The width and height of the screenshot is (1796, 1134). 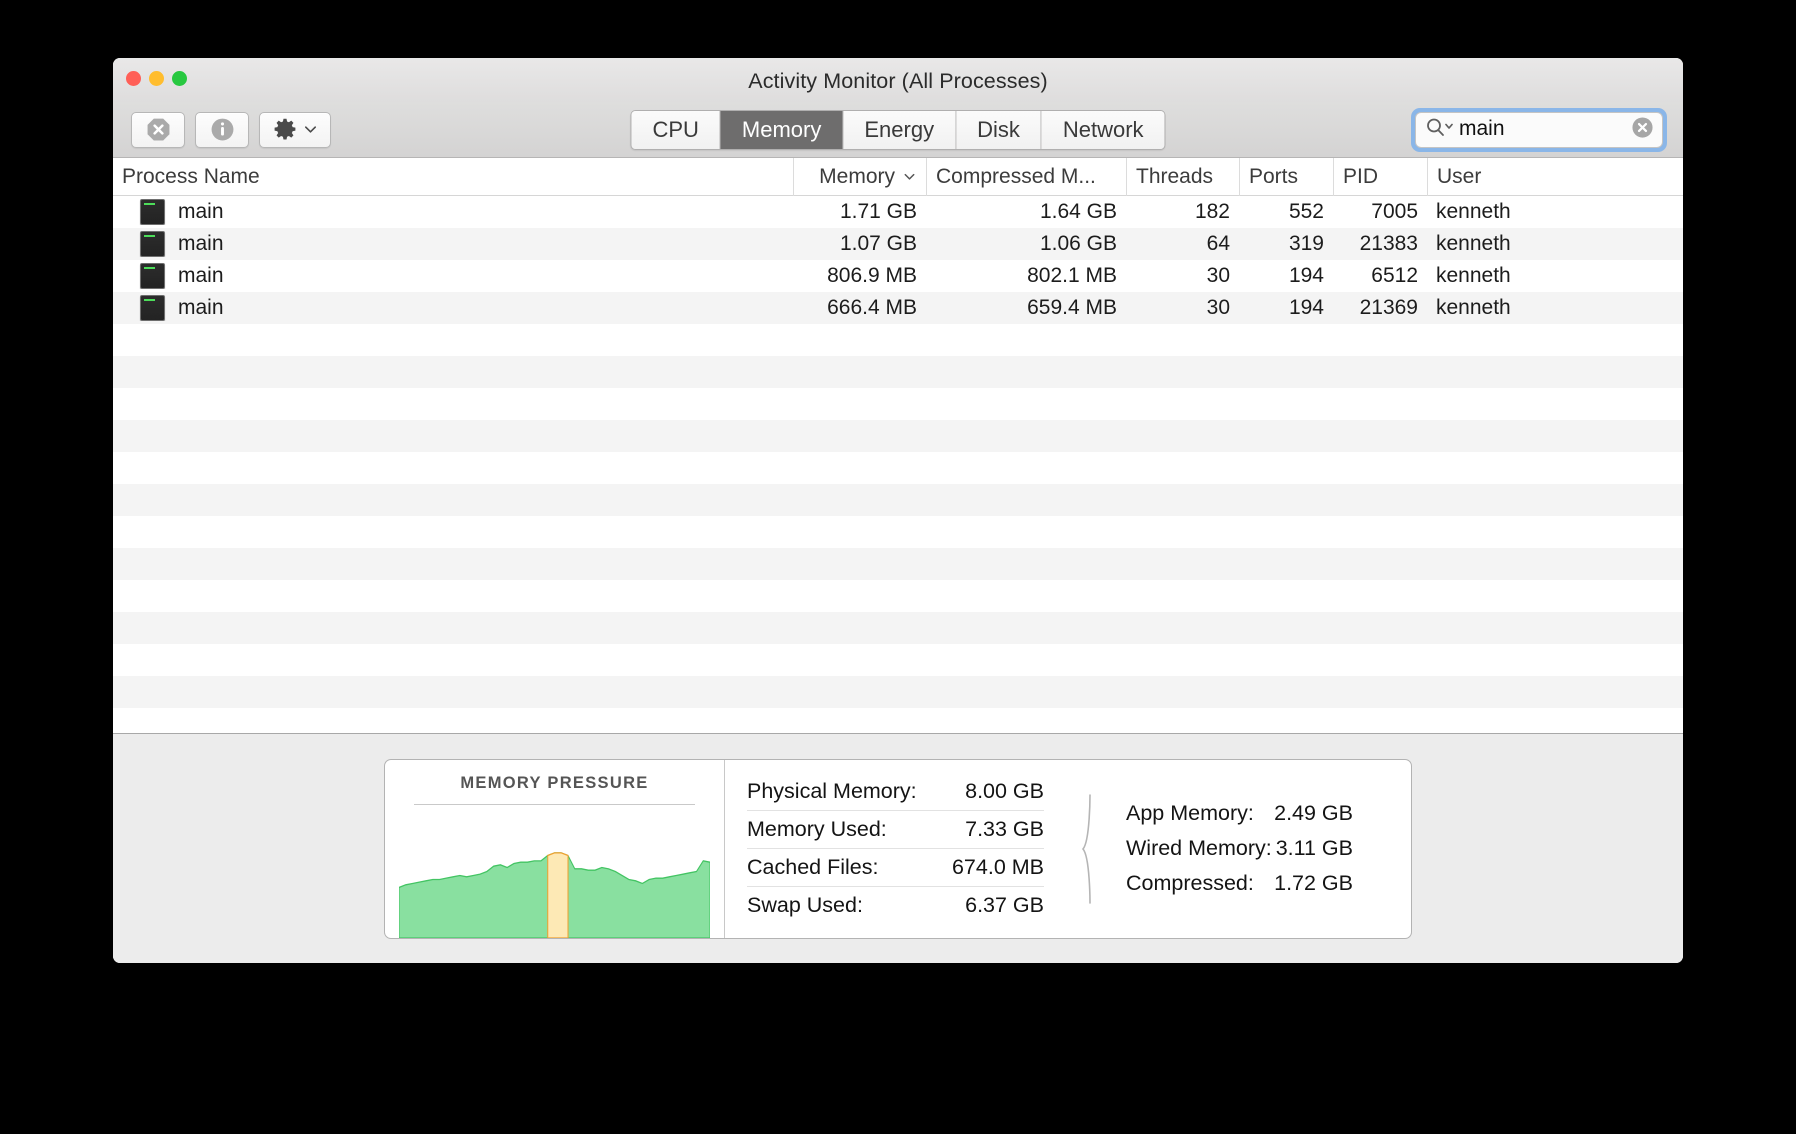 I want to click on stop-octagon-icon, so click(x=158, y=129).